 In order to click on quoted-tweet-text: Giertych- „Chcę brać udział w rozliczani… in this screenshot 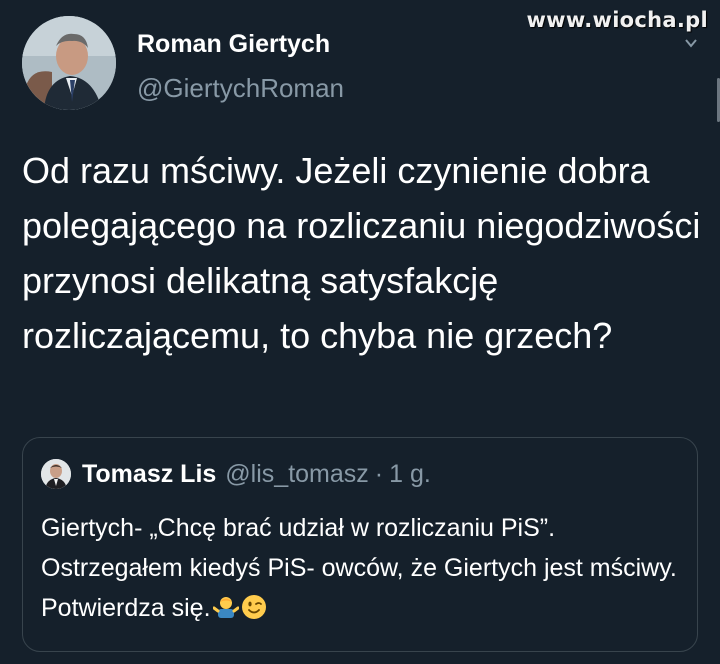, I will do `click(359, 568)`.